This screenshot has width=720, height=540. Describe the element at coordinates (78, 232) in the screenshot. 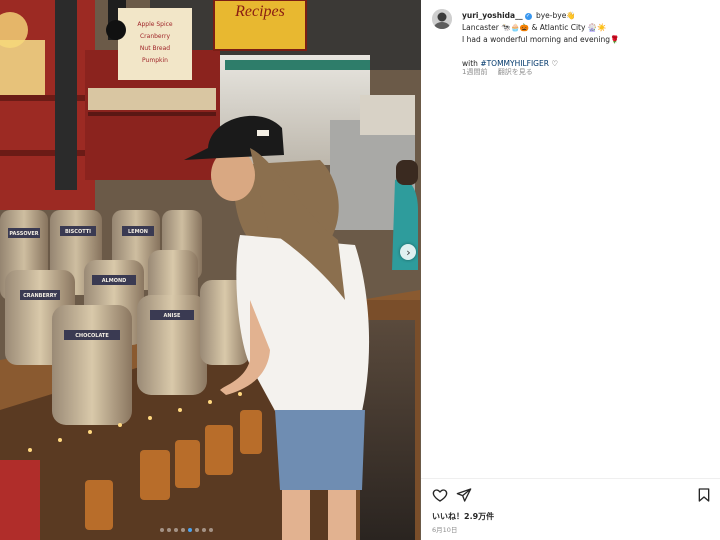

I see `jar-label: BISCOTTI` at that location.